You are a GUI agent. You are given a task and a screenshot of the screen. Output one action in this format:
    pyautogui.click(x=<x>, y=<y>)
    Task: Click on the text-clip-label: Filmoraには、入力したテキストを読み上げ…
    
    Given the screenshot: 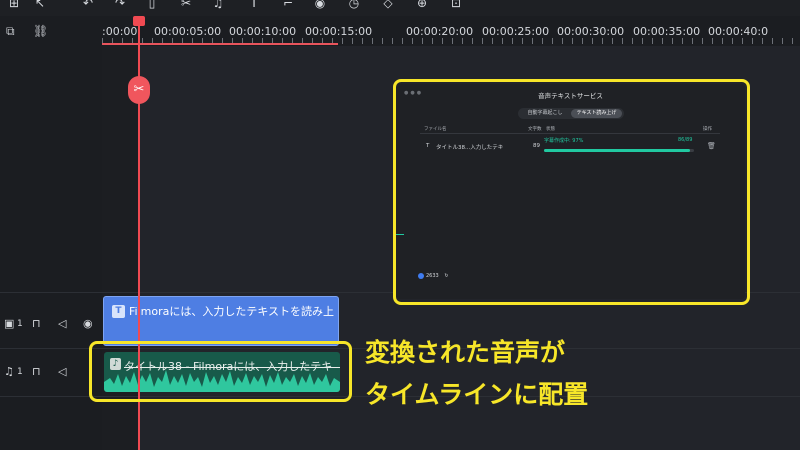 What is the action you would take?
    pyautogui.click(x=231, y=311)
    